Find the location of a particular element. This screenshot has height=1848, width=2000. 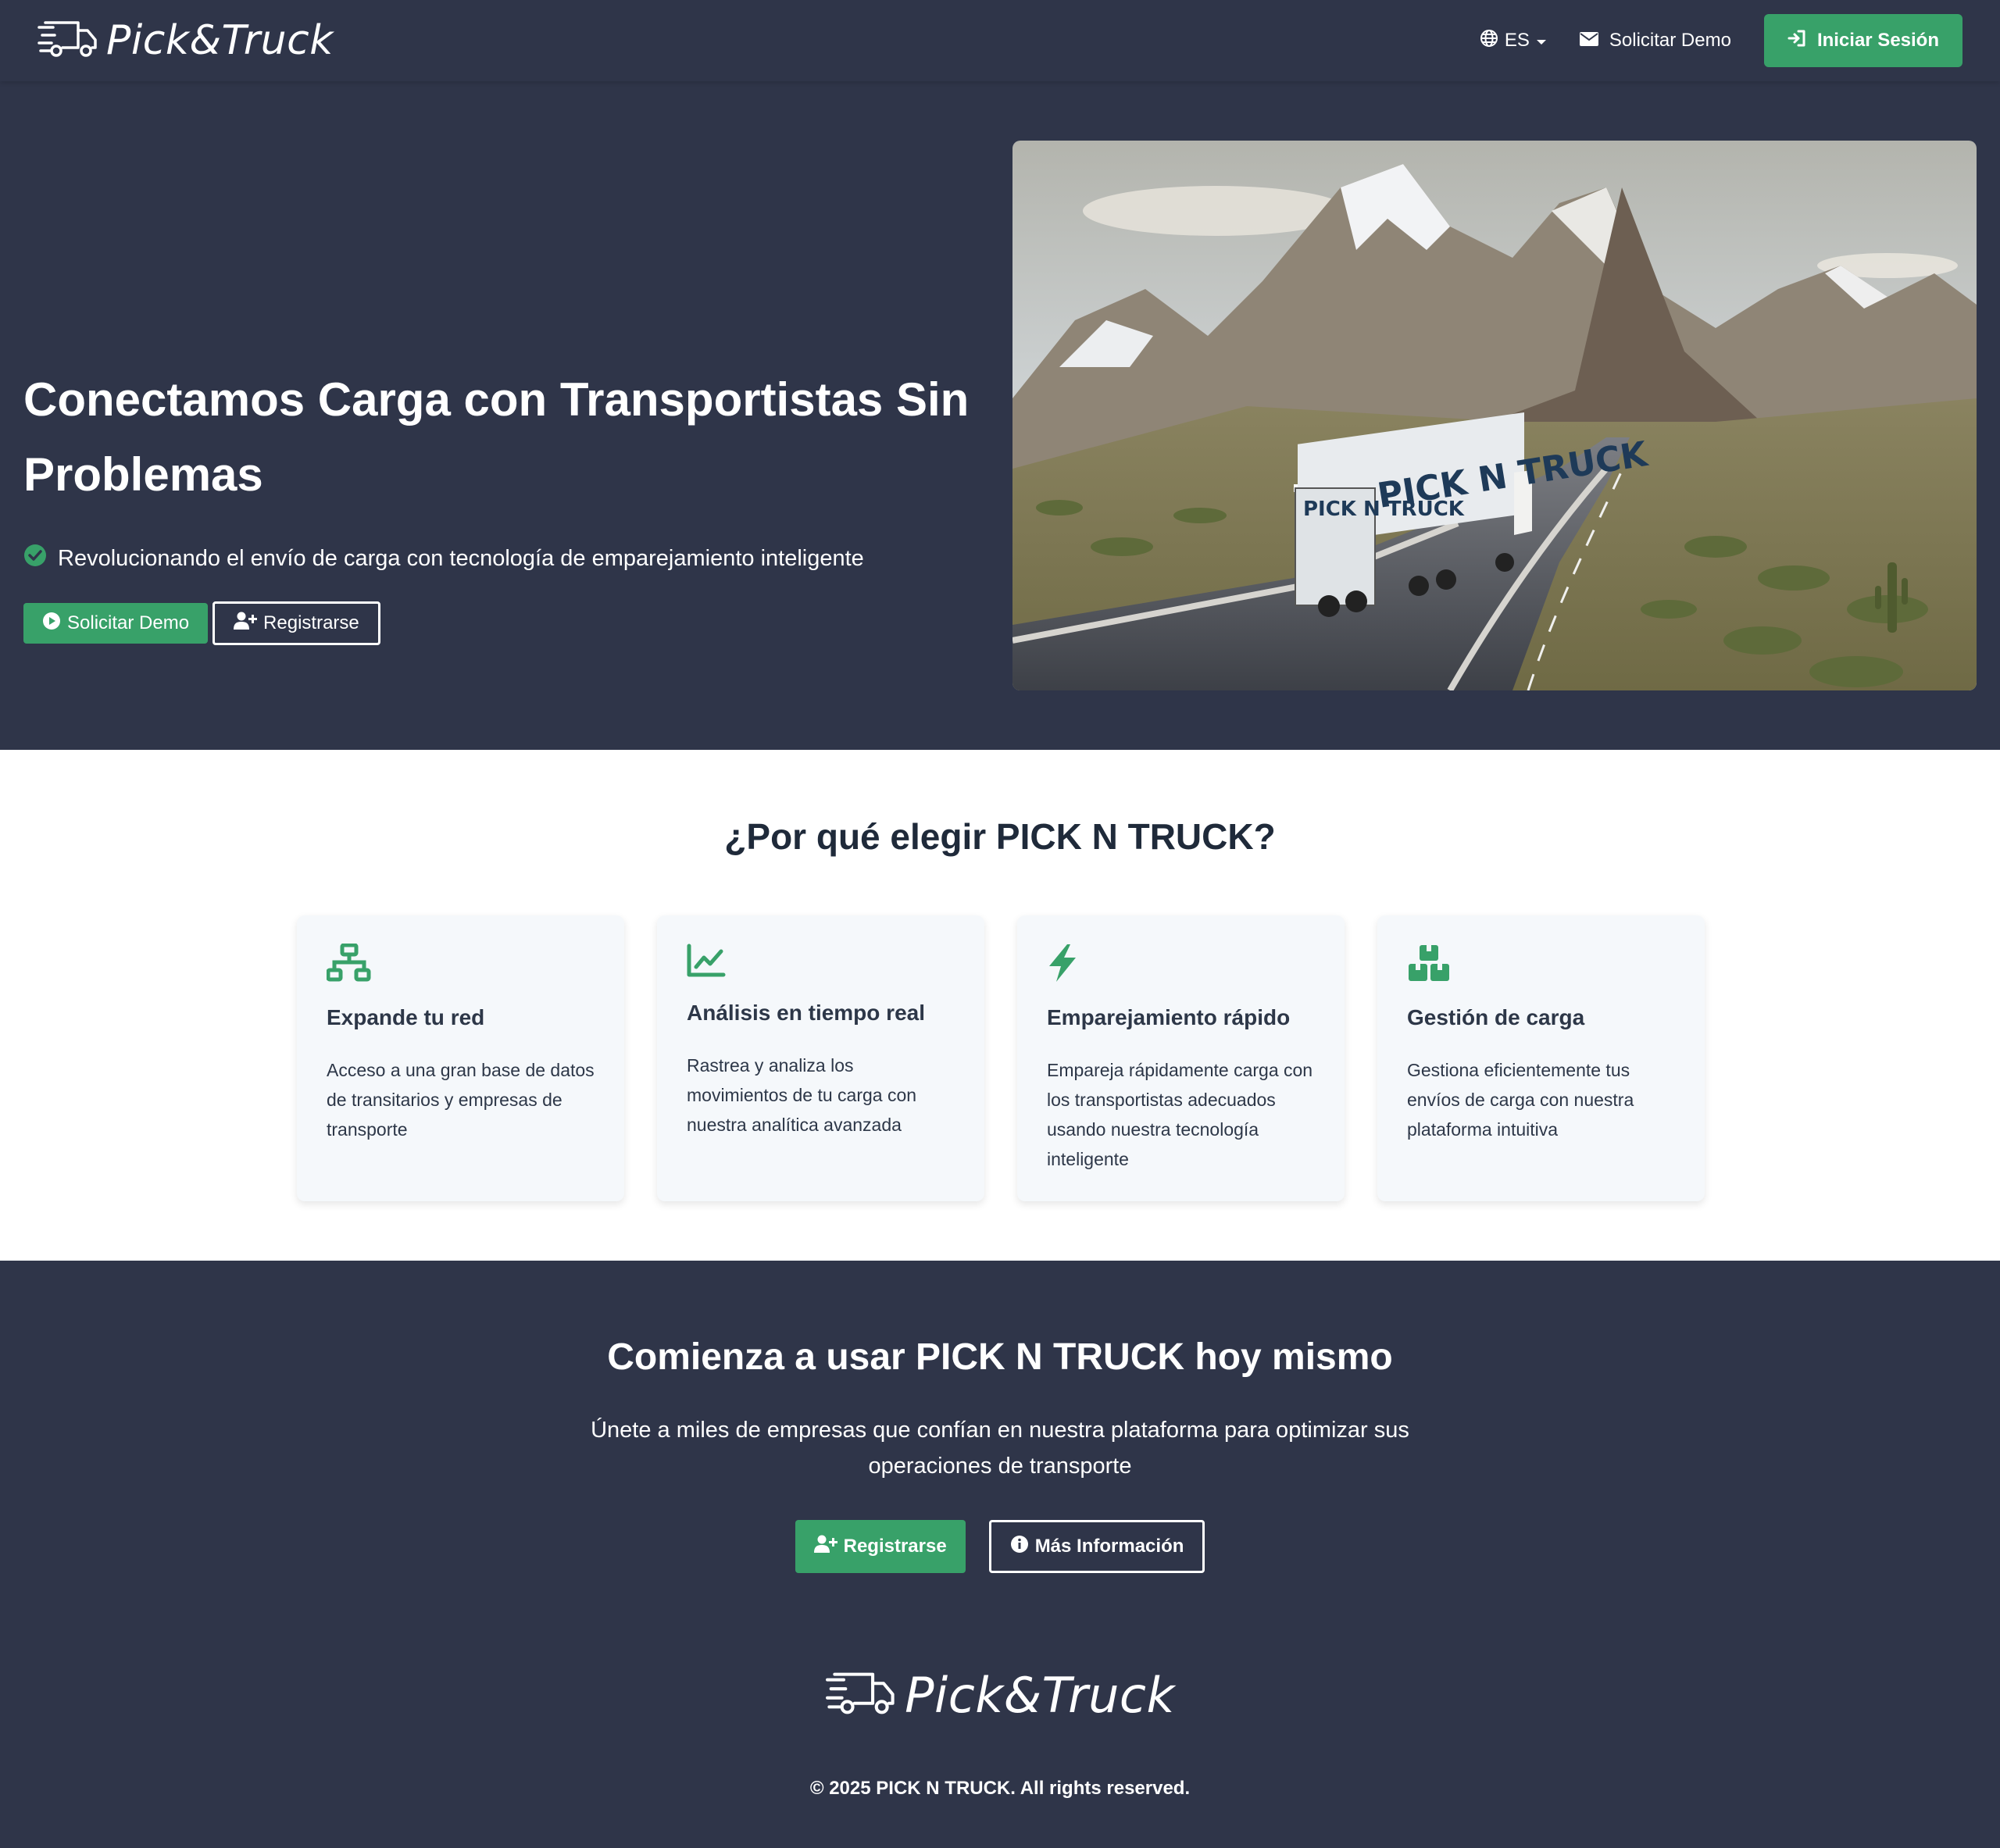

cta-register-label: Registrarse is located at coordinates (895, 1546).